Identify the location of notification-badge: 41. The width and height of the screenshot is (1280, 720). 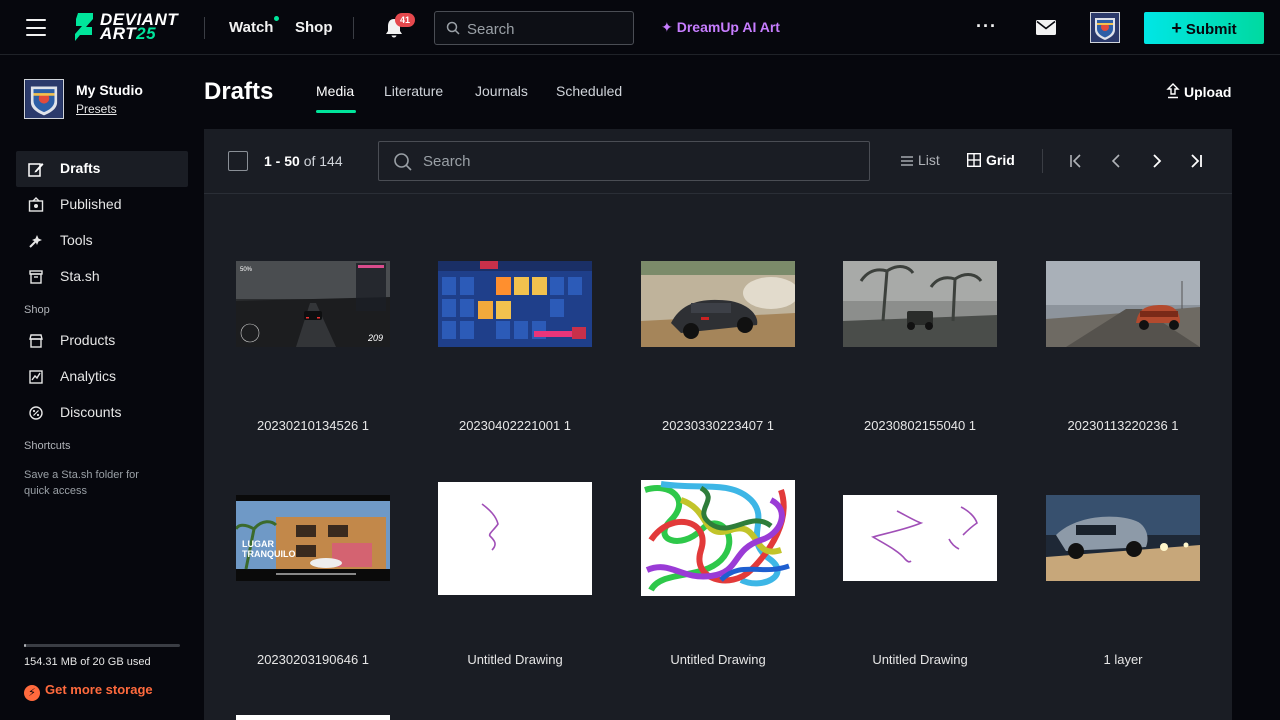
(405, 20).